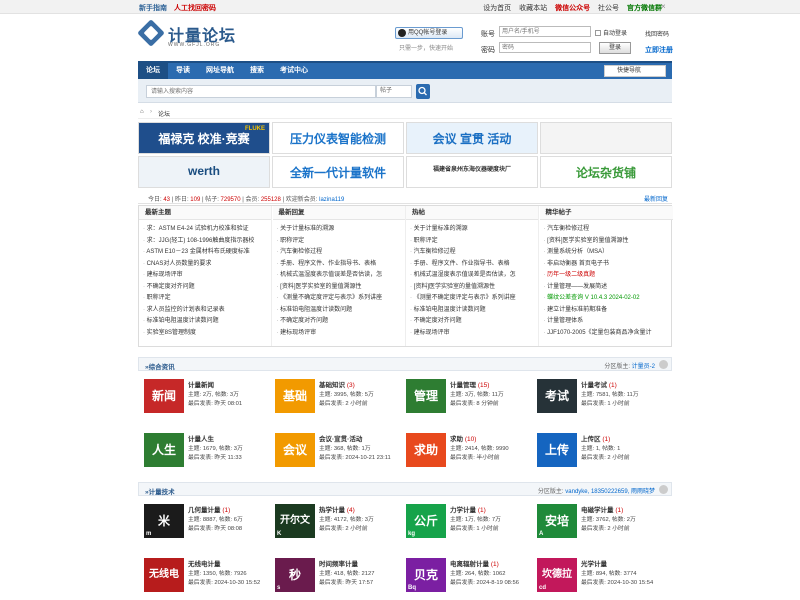 This screenshot has height=600, width=800. What do you see at coordinates (465, 397) in the screenshot?
I see `forum-item: 管理 计量管理 (15) 主题: 3万, 帖数: 11万 最后发表: 8 分钟前` at bounding box center [465, 397].